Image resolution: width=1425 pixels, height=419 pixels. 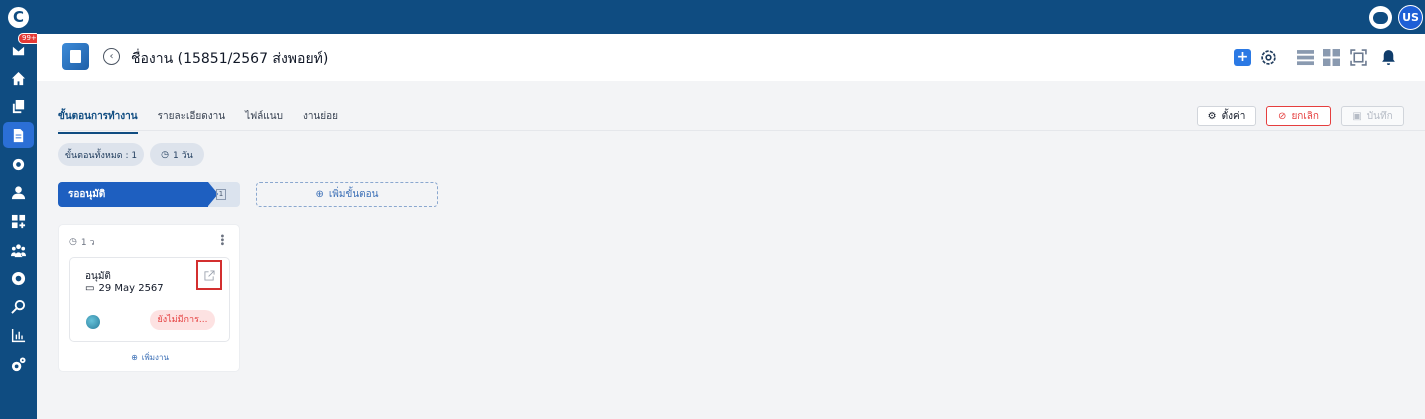 I want to click on tab-divider, so click(x=741, y=130).